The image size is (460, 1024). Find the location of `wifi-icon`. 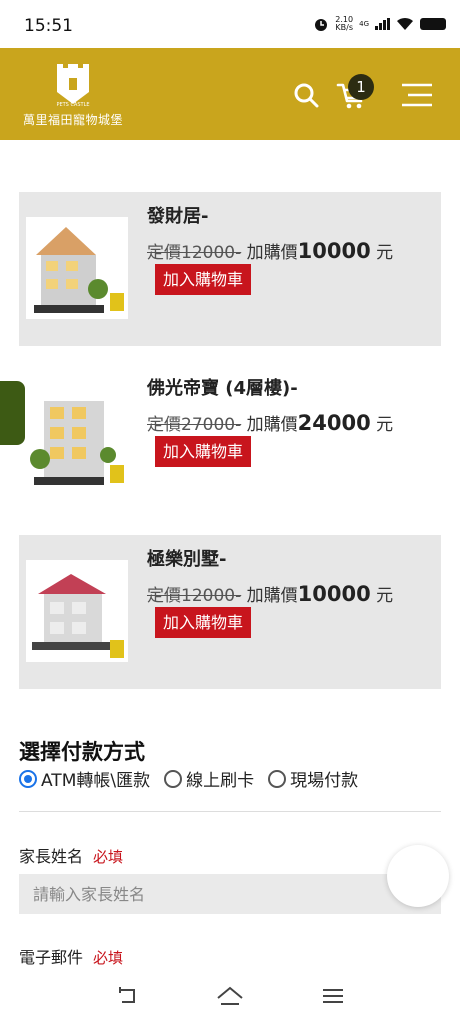

wifi-icon is located at coordinates (405, 23).